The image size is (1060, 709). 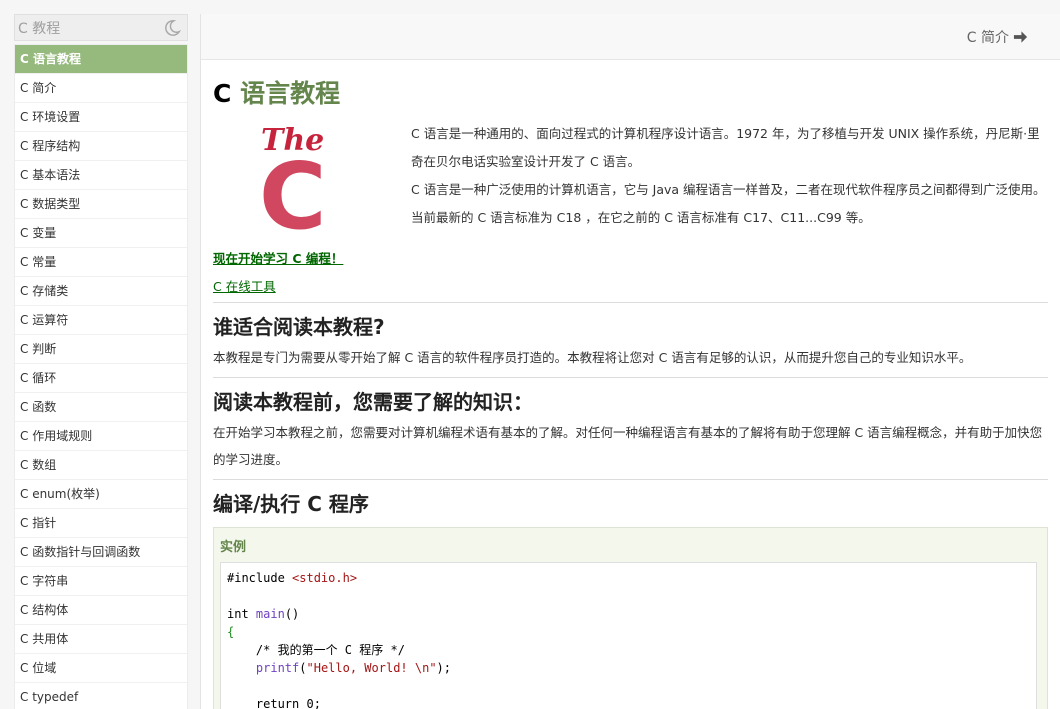 What do you see at coordinates (39, 28) in the screenshot?
I see `sidebar-title: C 教程` at bounding box center [39, 28].